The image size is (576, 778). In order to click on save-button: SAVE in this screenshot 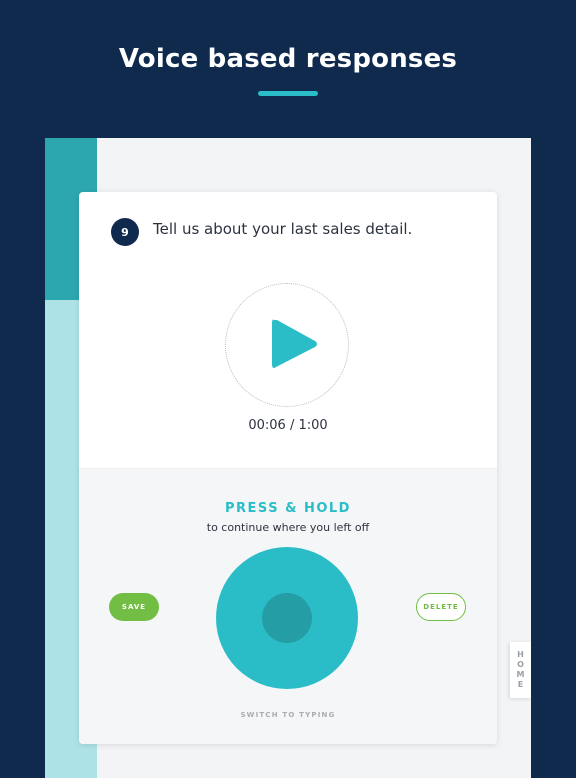, I will do `click(134, 607)`.